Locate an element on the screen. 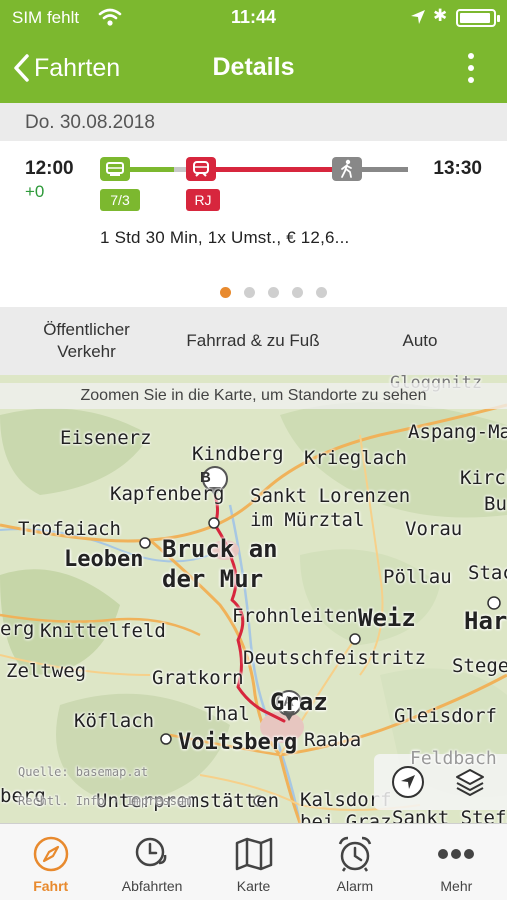 Image resolution: width=507 pixels, height=900 pixels. place-label: erg is located at coordinates (17, 629).